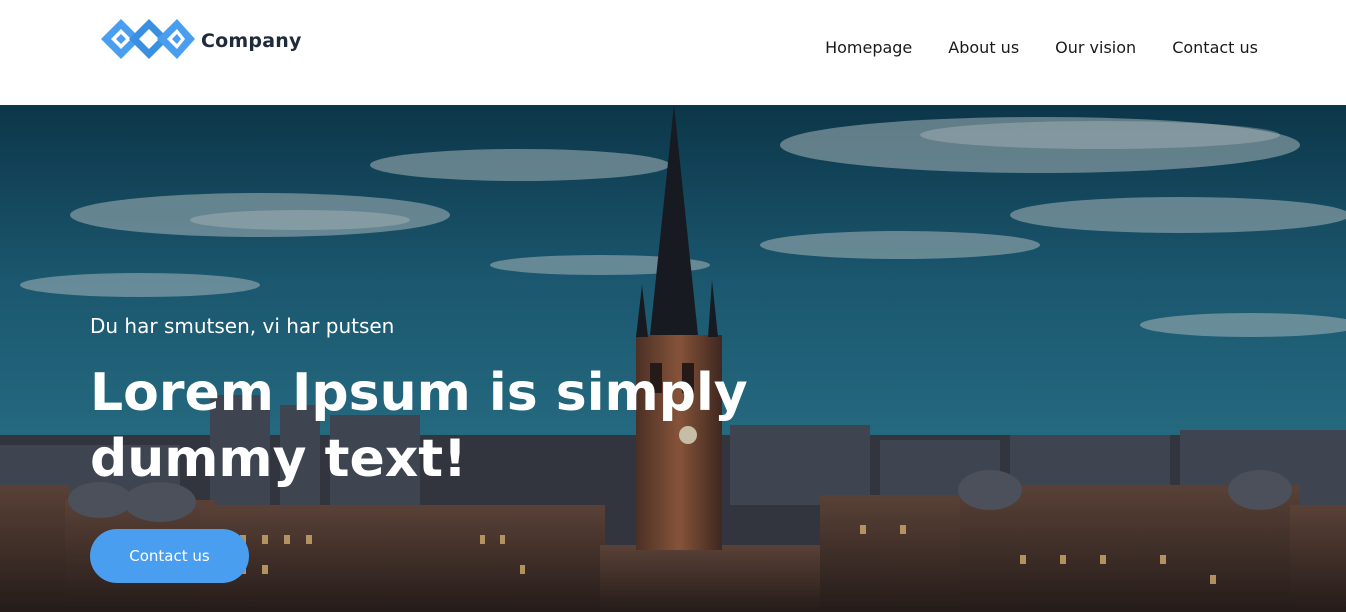 Image resolution: width=1346 pixels, height=612 pixels. Describe the element at coordinates (200, 39) in the screenshot. I see `brand-logo: Company` at that location.